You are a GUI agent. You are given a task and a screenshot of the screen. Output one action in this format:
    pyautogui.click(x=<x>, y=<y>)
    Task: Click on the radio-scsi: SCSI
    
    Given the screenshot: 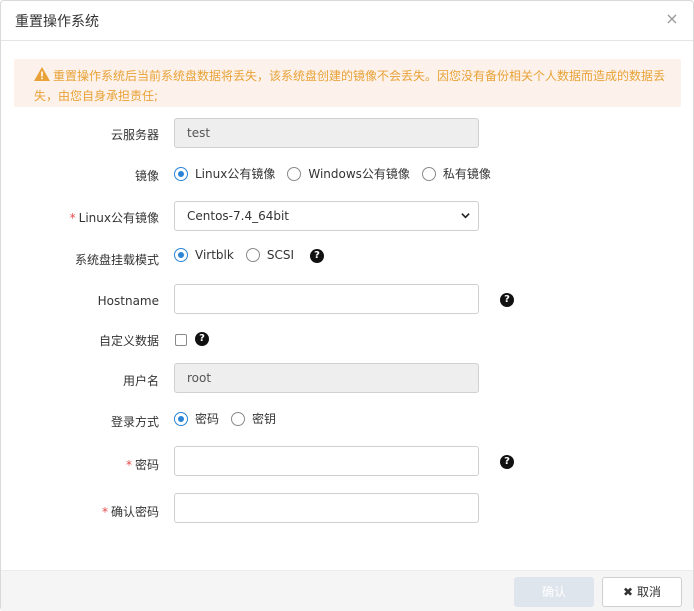 What is the action you would take?
    pyautogui.click(x=269, y=255)
    